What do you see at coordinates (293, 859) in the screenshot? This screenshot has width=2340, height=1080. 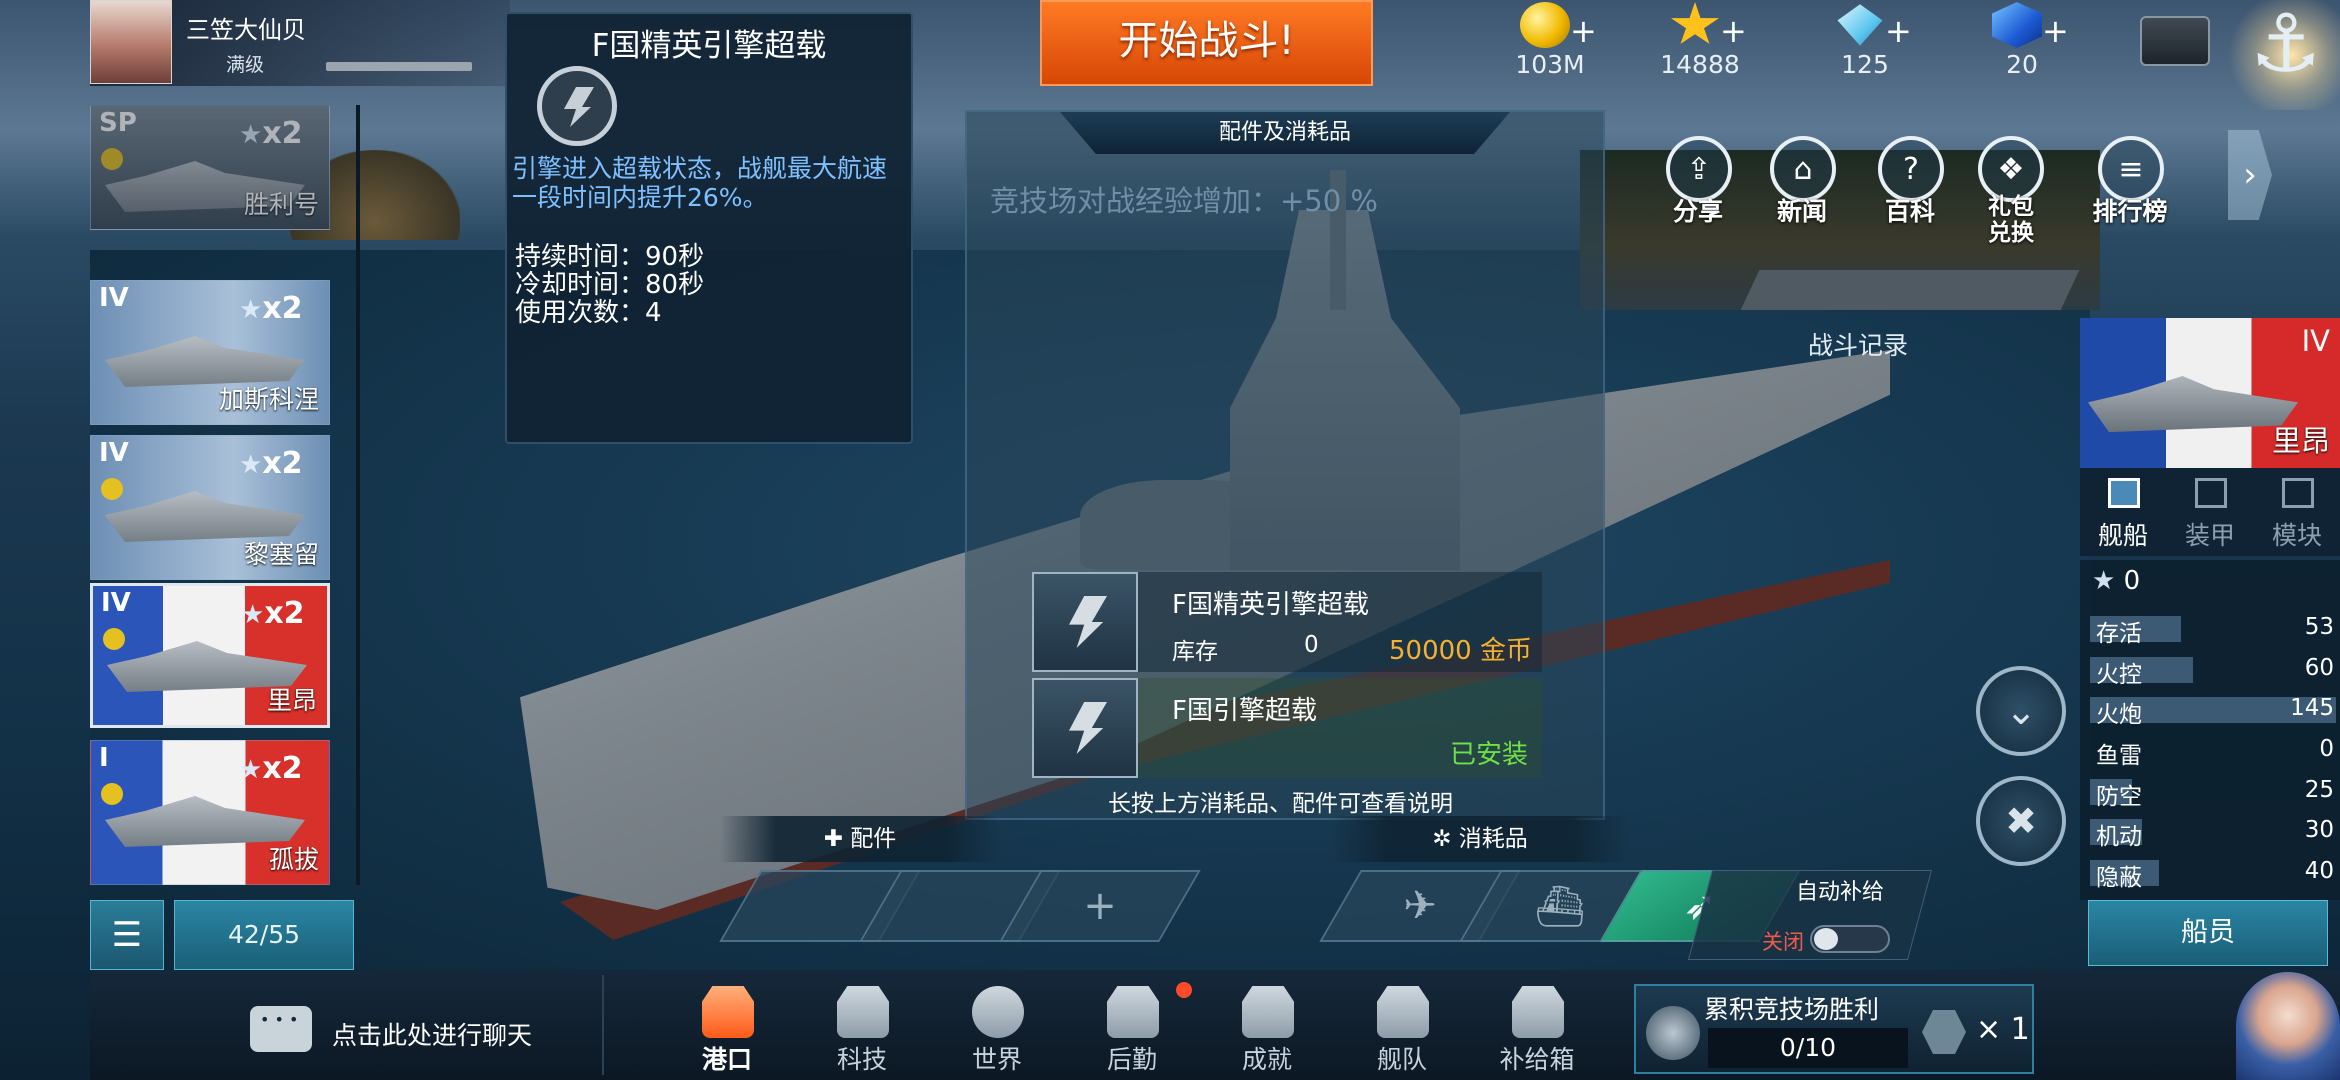 I see `ship-name: 孤拔` at bounding box center [293, 859].